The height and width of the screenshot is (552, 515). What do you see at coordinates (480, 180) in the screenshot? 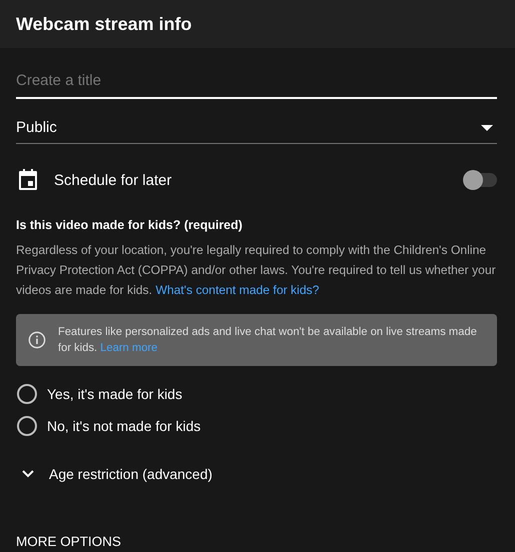
I see `schedule-toggle` at bounding box center [480, 180].